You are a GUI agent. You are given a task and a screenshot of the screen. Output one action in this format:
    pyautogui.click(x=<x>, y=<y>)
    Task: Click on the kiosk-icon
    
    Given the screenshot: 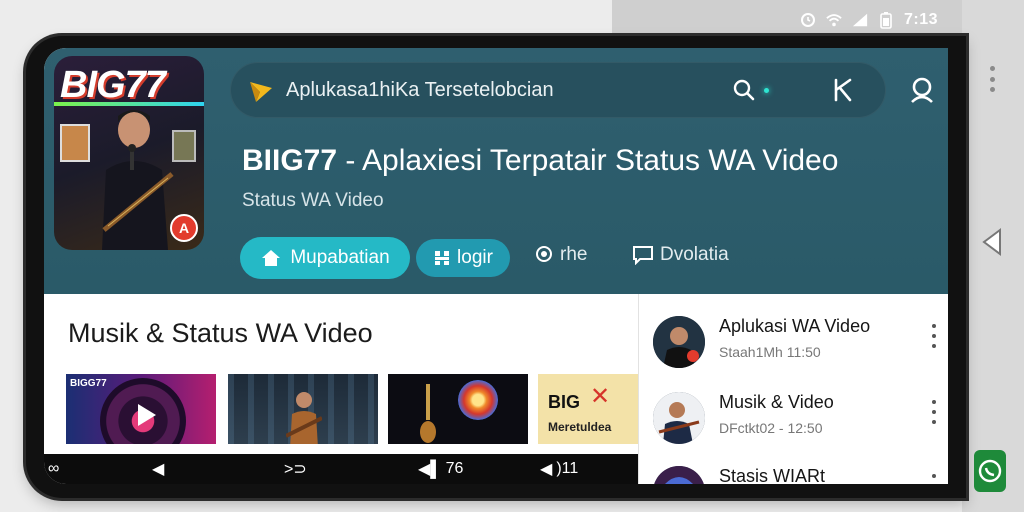 What is the action you would take?
    pyautogui.click(x=844, y=90)
    